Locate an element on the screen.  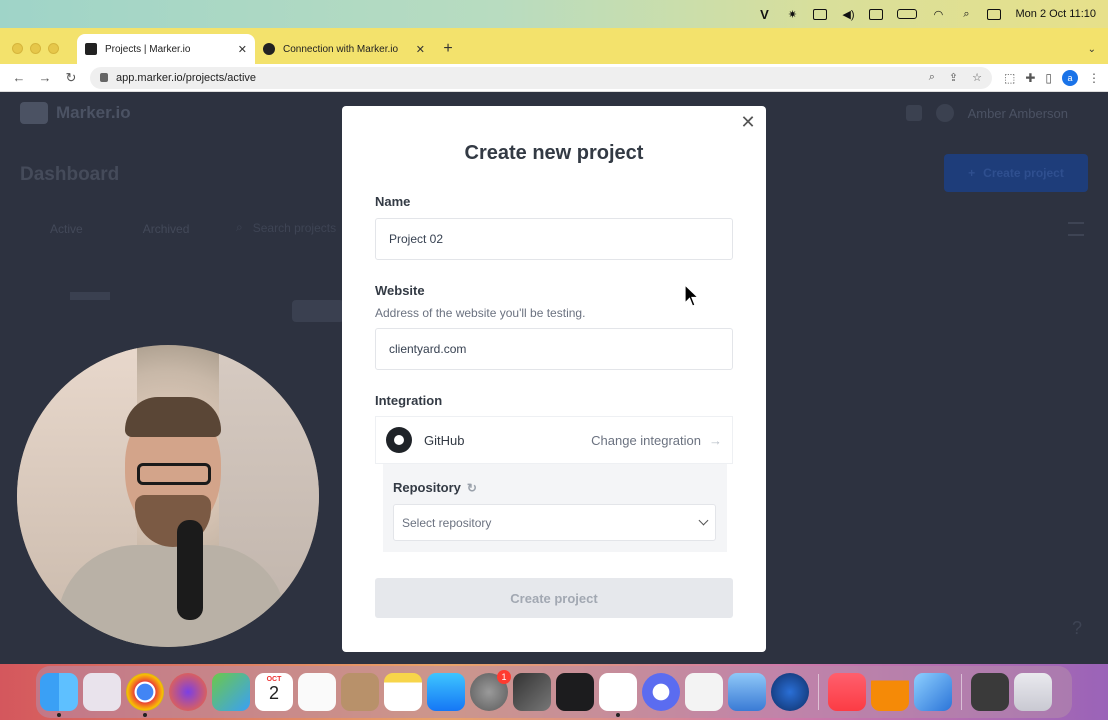
activity-monitor-icon is located at coordinates (575, 692).